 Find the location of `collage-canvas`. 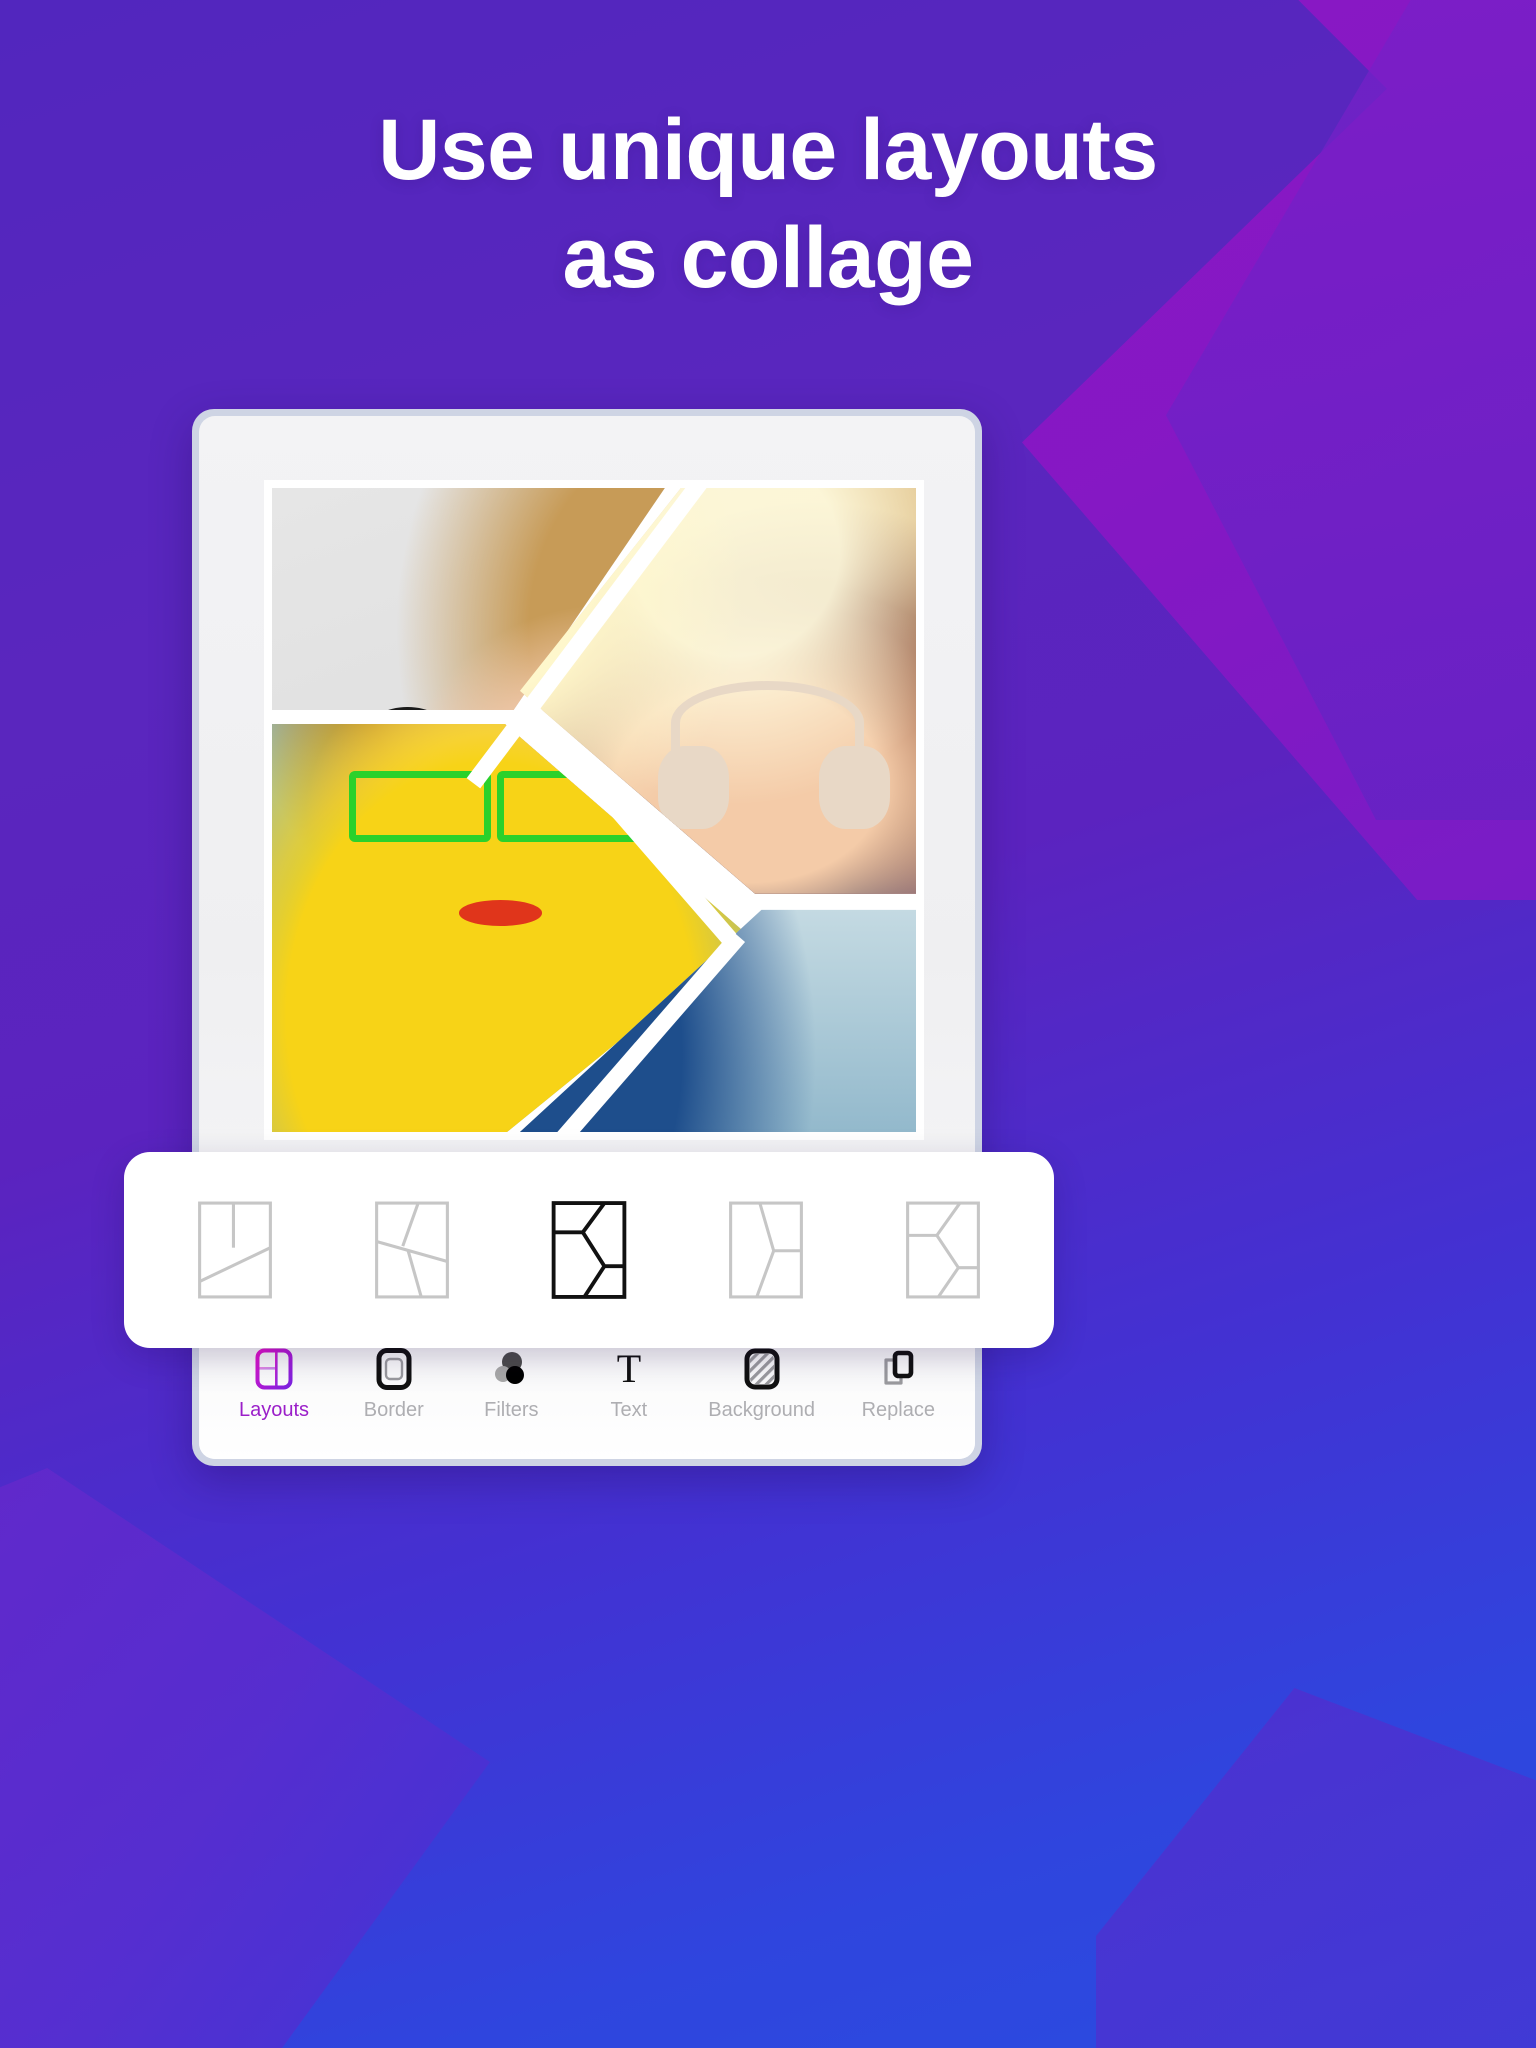

collage-canvas is located at coordinates (594, 810).